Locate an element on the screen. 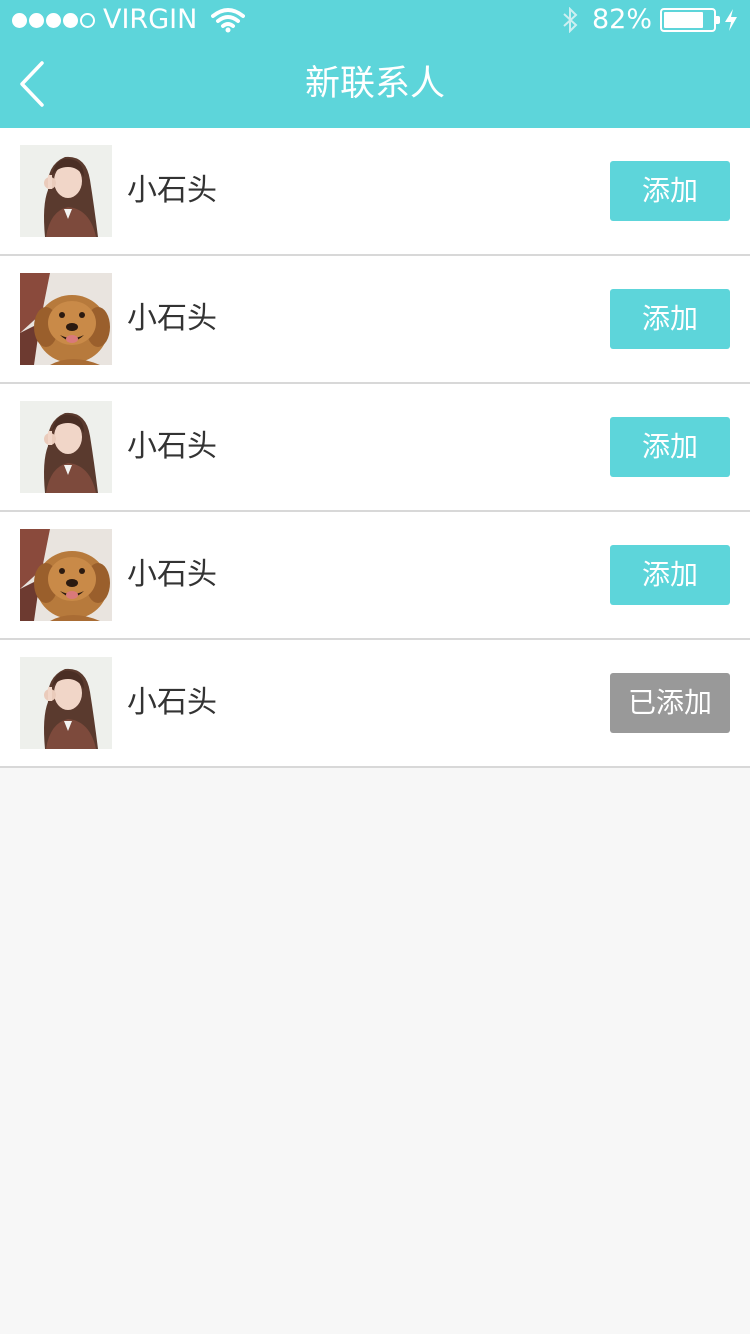 The height and width of the screenshot is (1334, 750). page-title: 新联系人 is located at coordinates (374, 84).